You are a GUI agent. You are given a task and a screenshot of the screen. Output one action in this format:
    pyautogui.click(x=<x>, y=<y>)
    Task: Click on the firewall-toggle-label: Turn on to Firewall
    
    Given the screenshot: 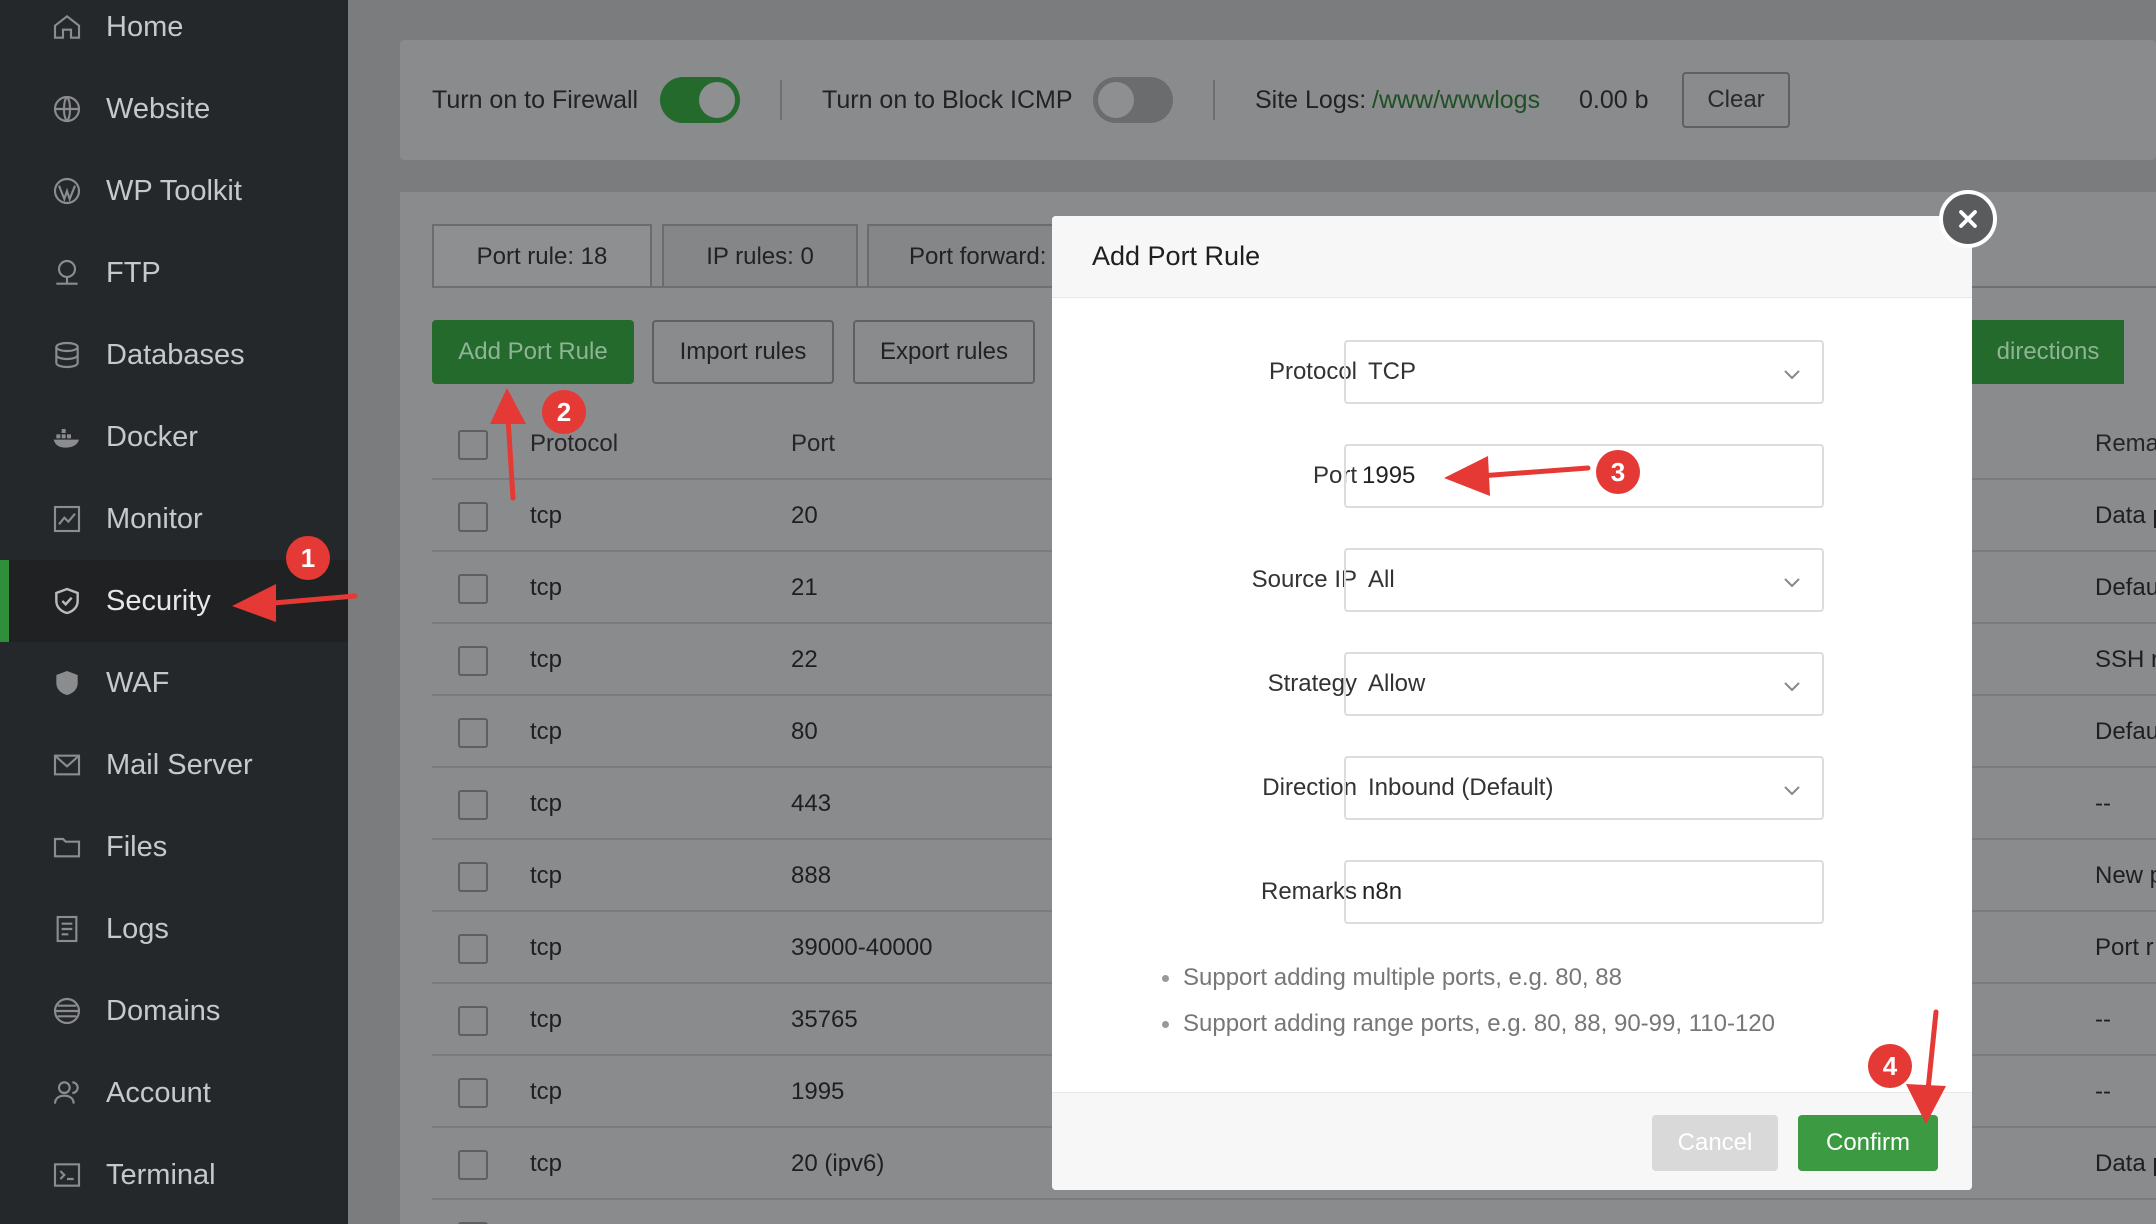 What is the action you would take?
    pyautogui.click(x=535, y=99)
    